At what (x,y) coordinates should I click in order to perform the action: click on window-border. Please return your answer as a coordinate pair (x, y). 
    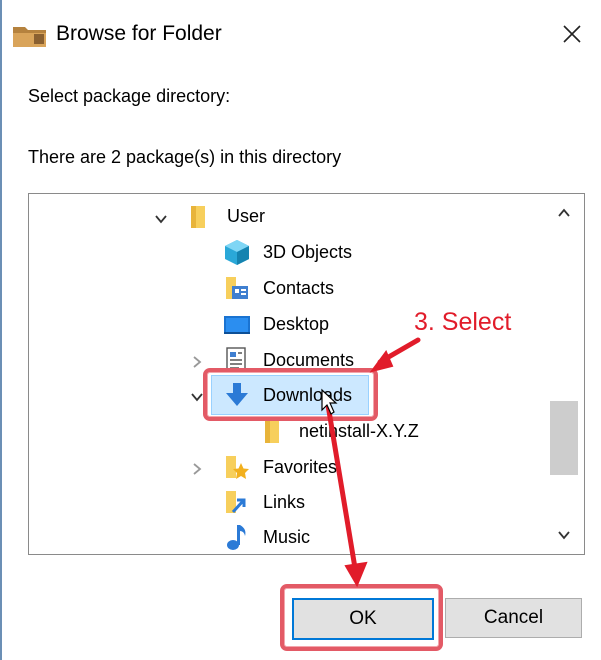
    Looking at the image, I should click on (1, 330).